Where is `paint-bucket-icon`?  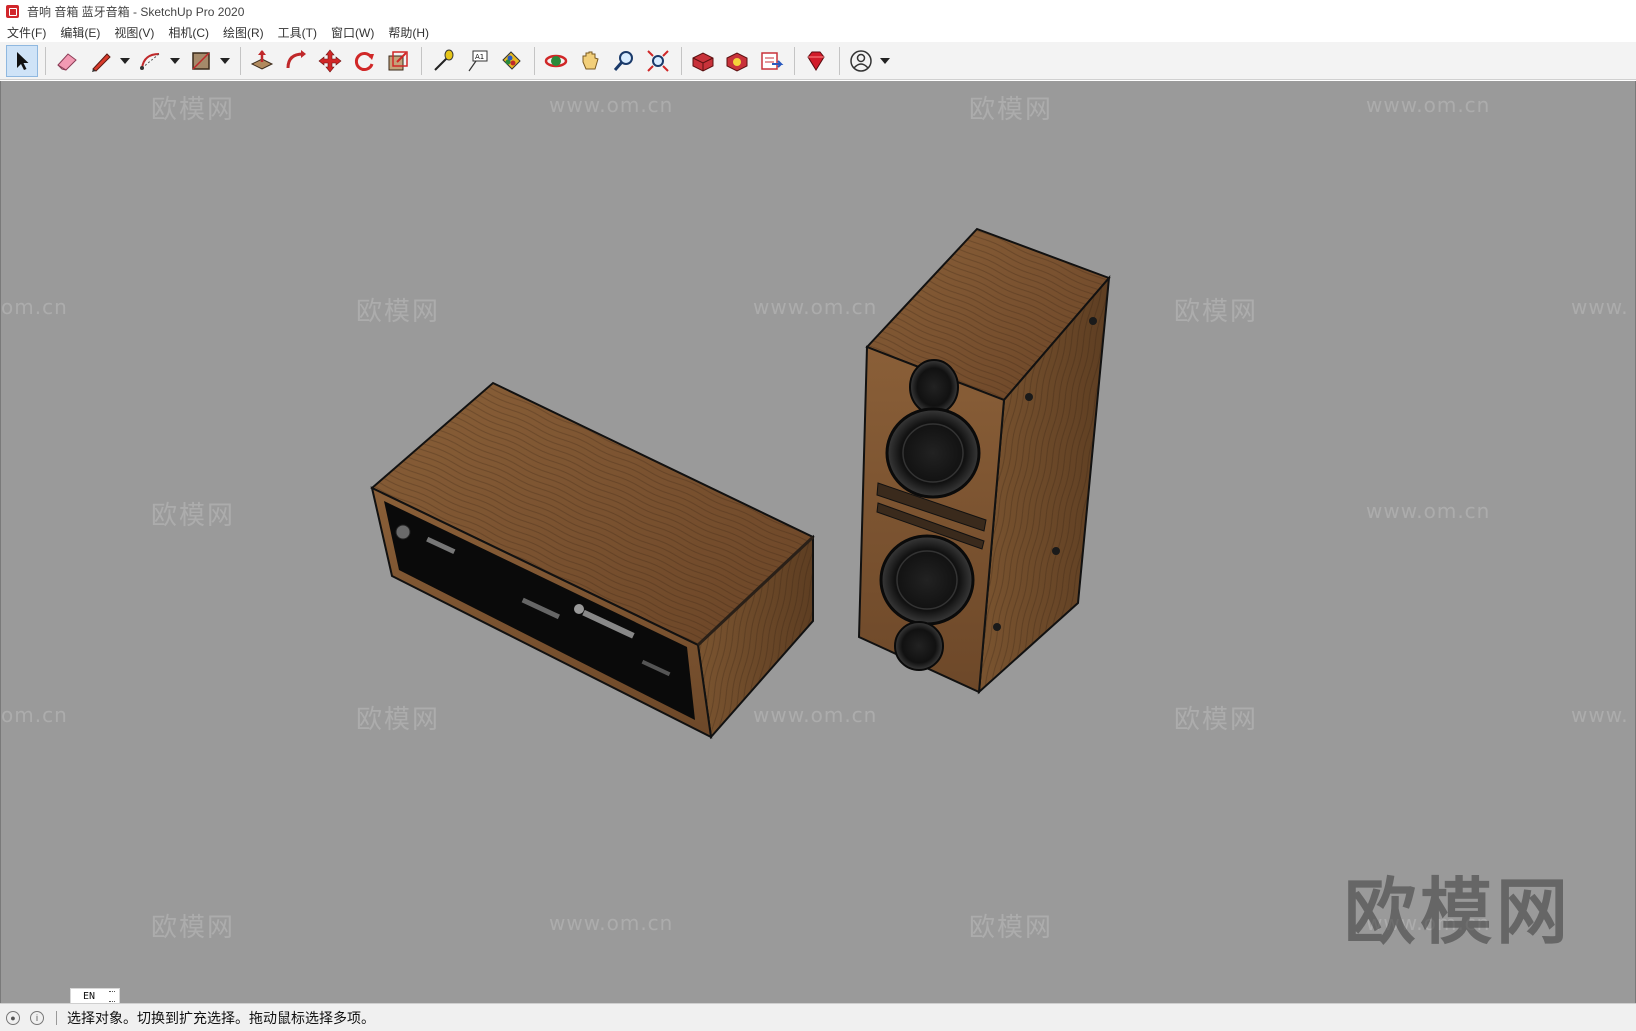 paint-bucket-icon is located at coordinates (511, 60).